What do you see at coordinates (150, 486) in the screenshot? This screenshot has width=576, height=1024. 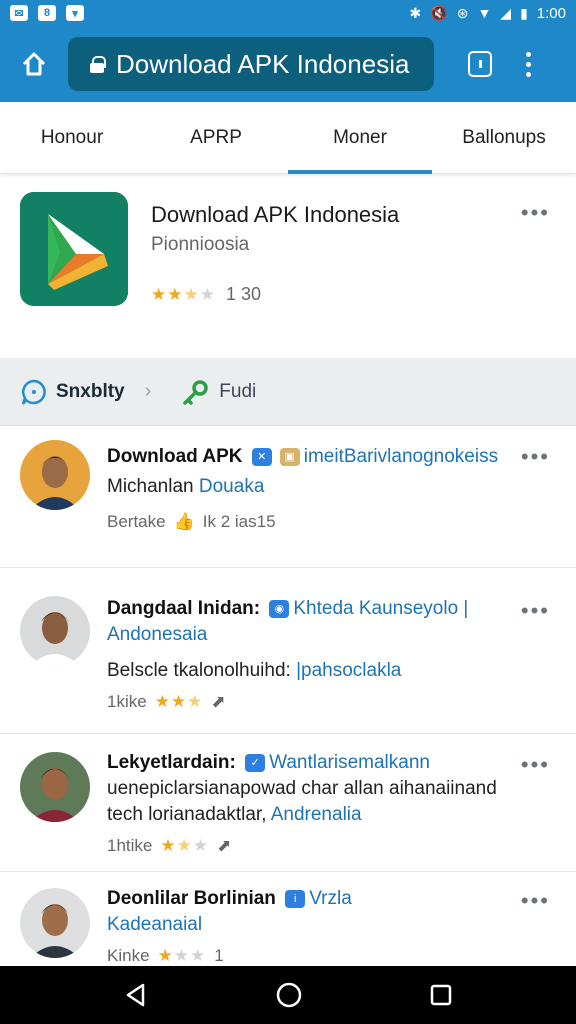 I see `post-text: Michanlan` at bounding box center [150, 486].